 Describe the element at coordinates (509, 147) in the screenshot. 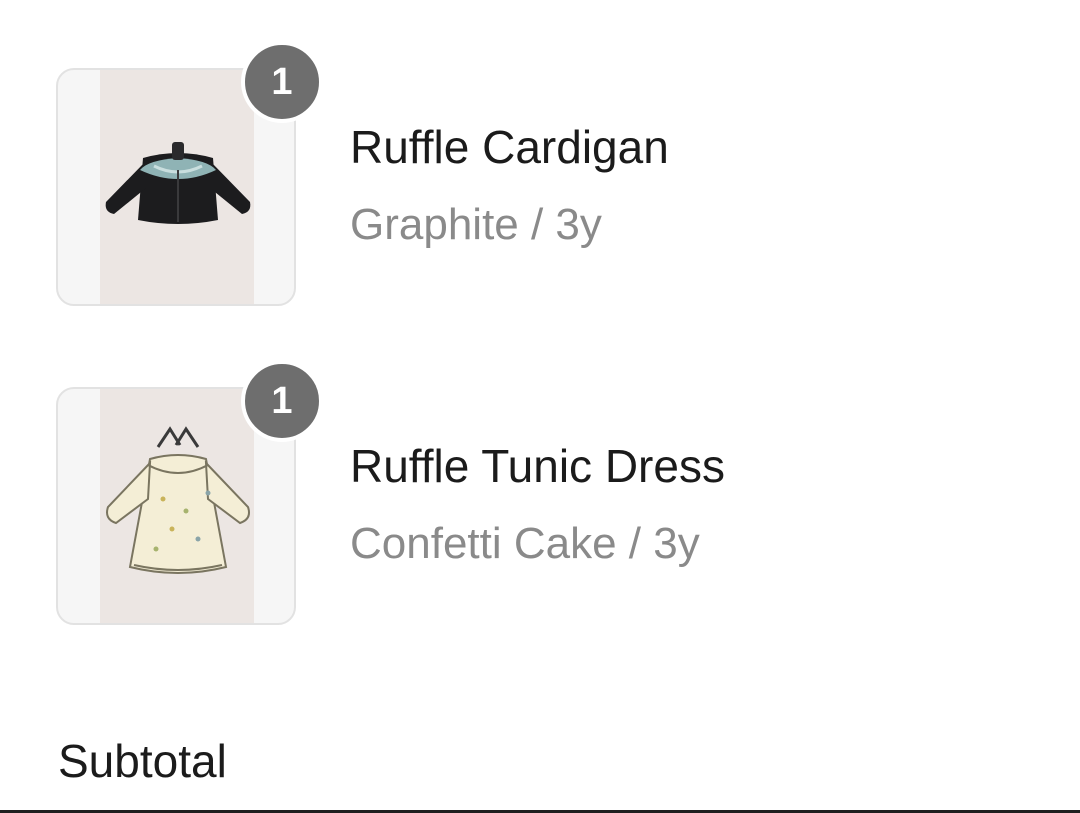

I see `product-name: Ruffle Cardigan` at that location.